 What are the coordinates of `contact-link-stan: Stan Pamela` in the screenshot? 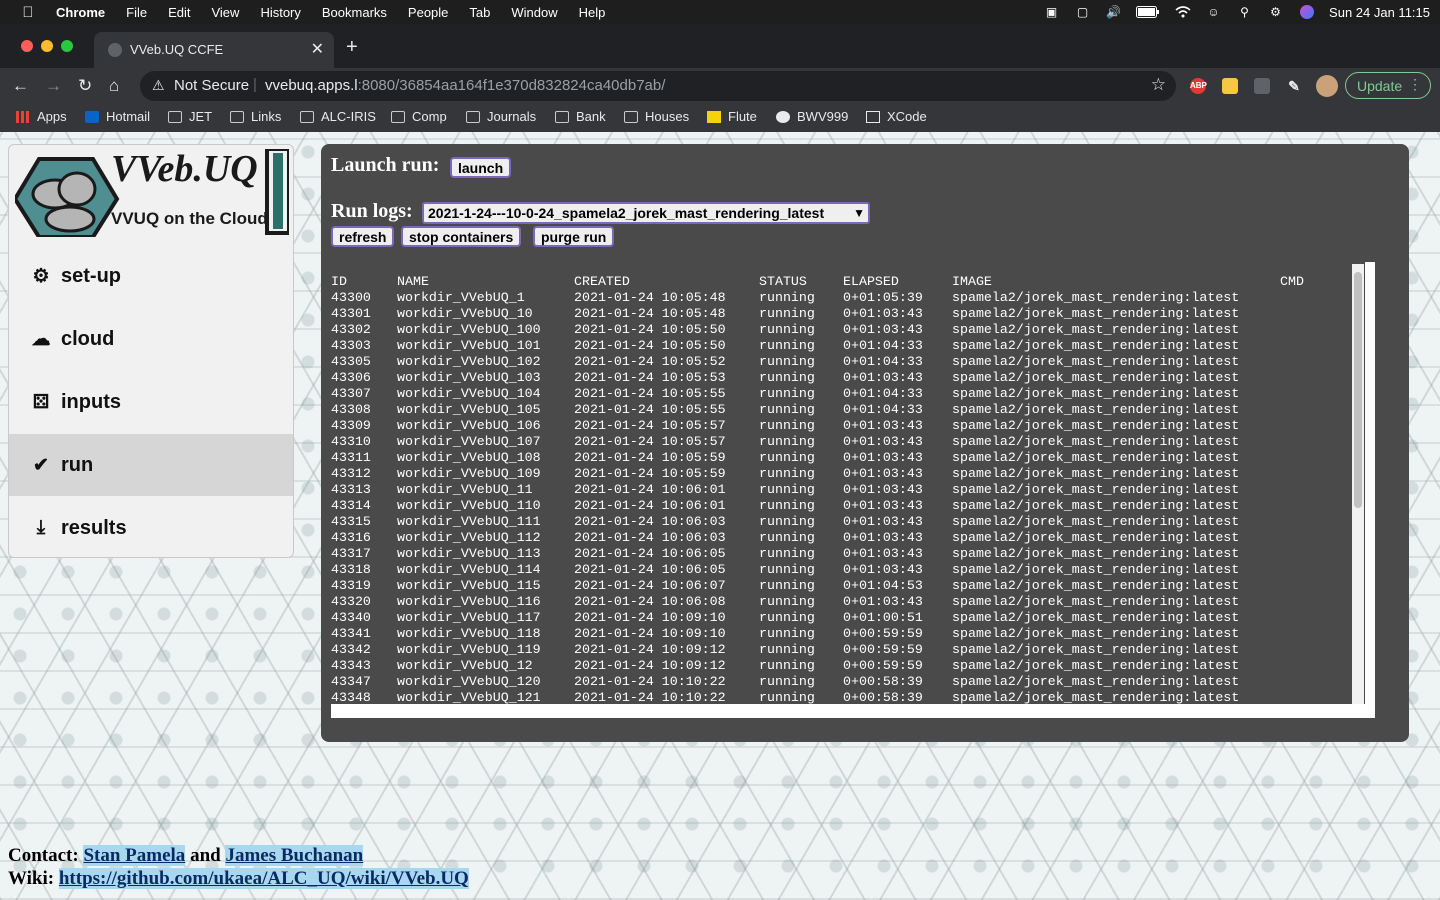 It's located at (134, 855).